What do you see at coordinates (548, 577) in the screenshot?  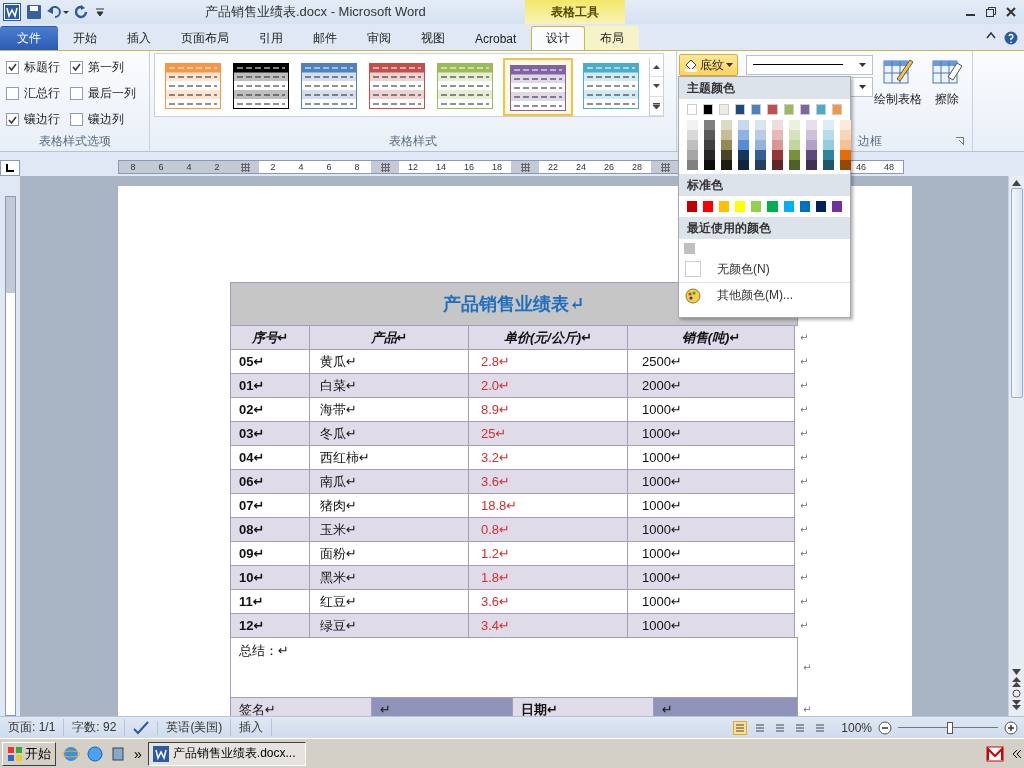 I see `table-cell: 1.8↵` at bounding box center [548, 577].